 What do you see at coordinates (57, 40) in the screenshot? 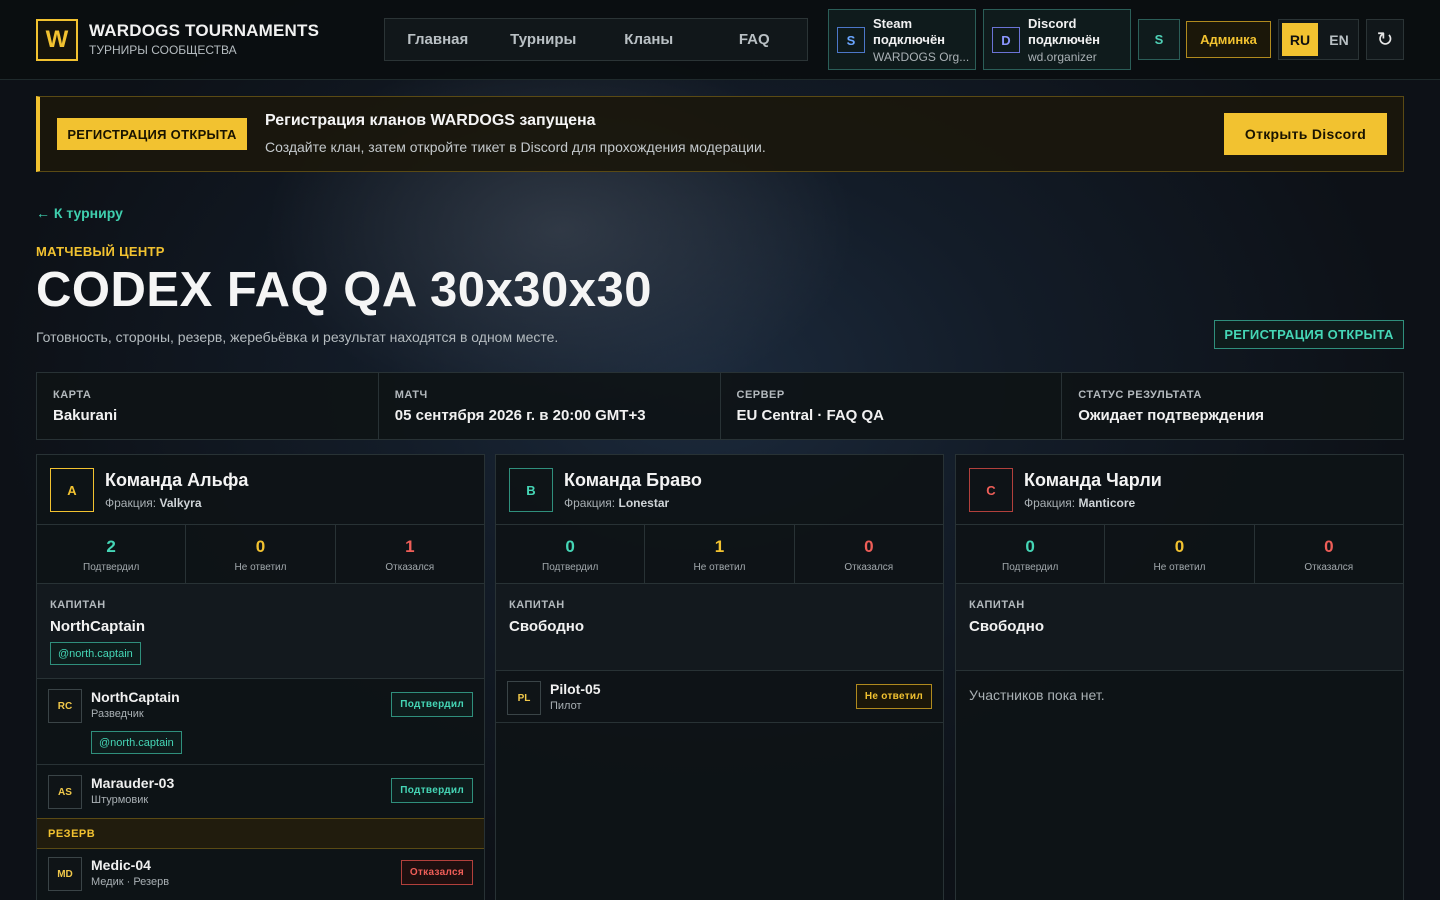
I see `logo-icon: W` at bounding box center [57, 40].